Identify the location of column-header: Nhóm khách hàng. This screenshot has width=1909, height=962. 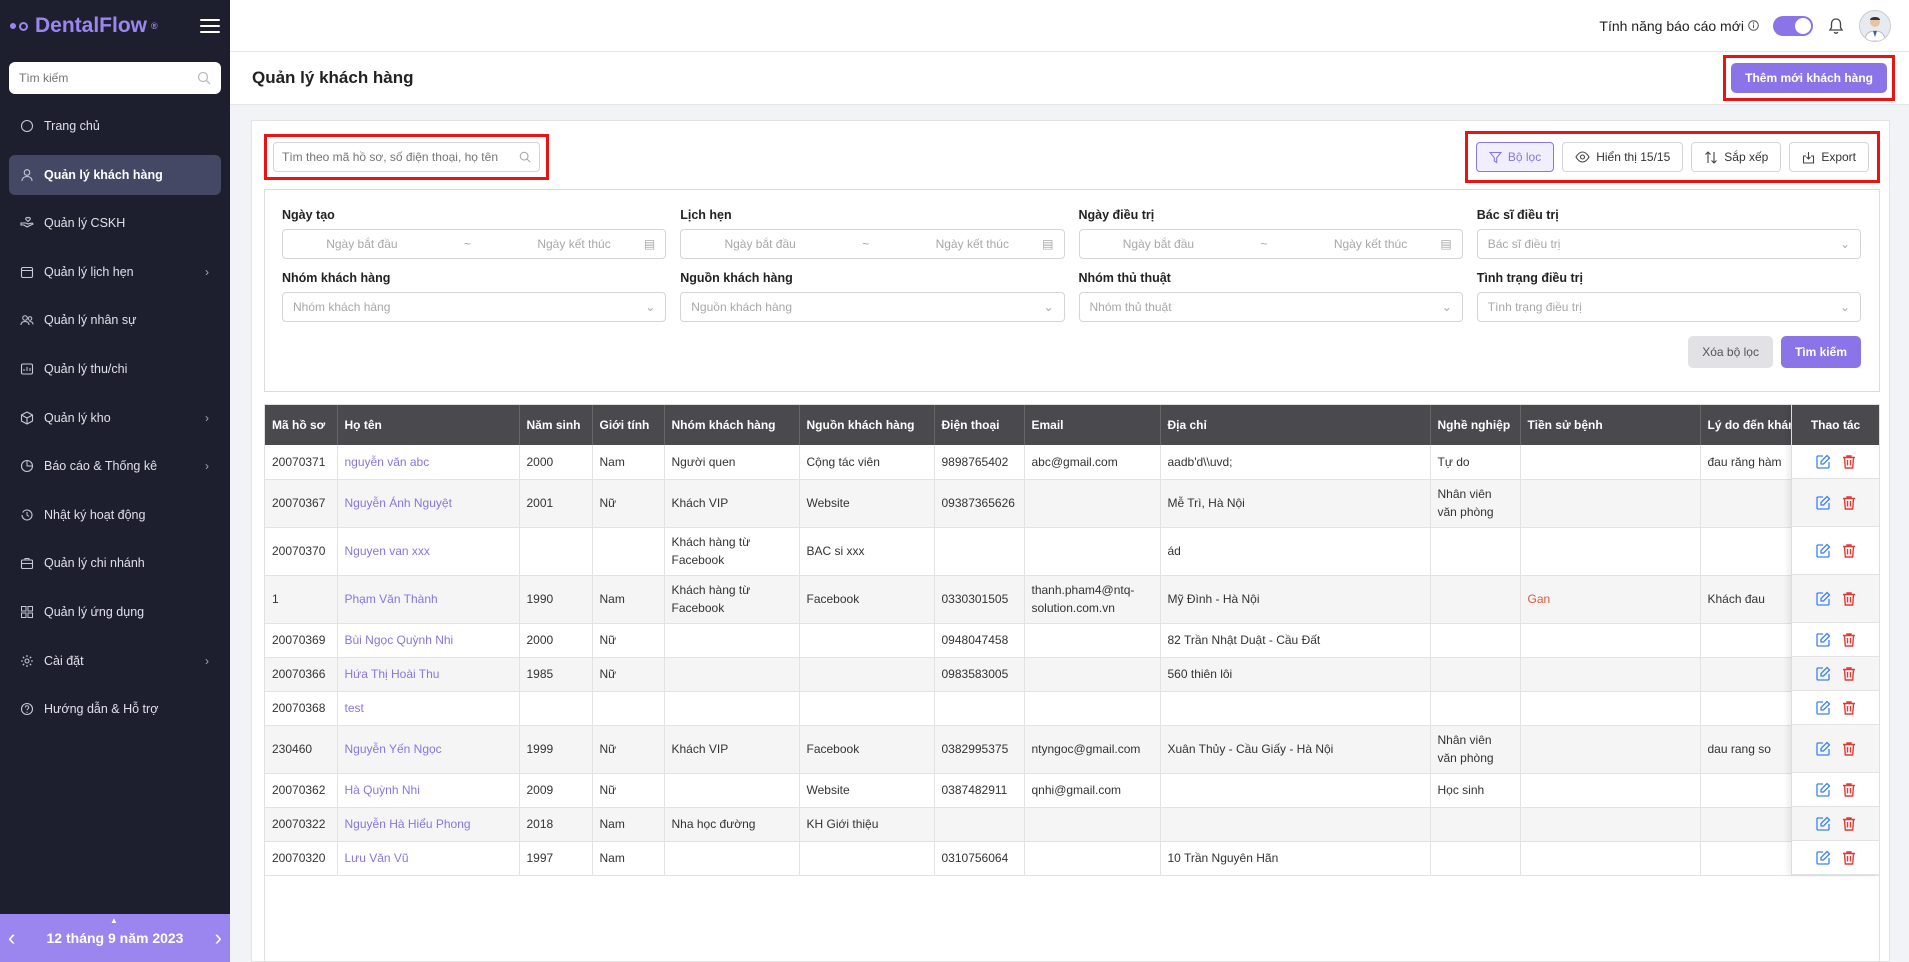
(732, 425).